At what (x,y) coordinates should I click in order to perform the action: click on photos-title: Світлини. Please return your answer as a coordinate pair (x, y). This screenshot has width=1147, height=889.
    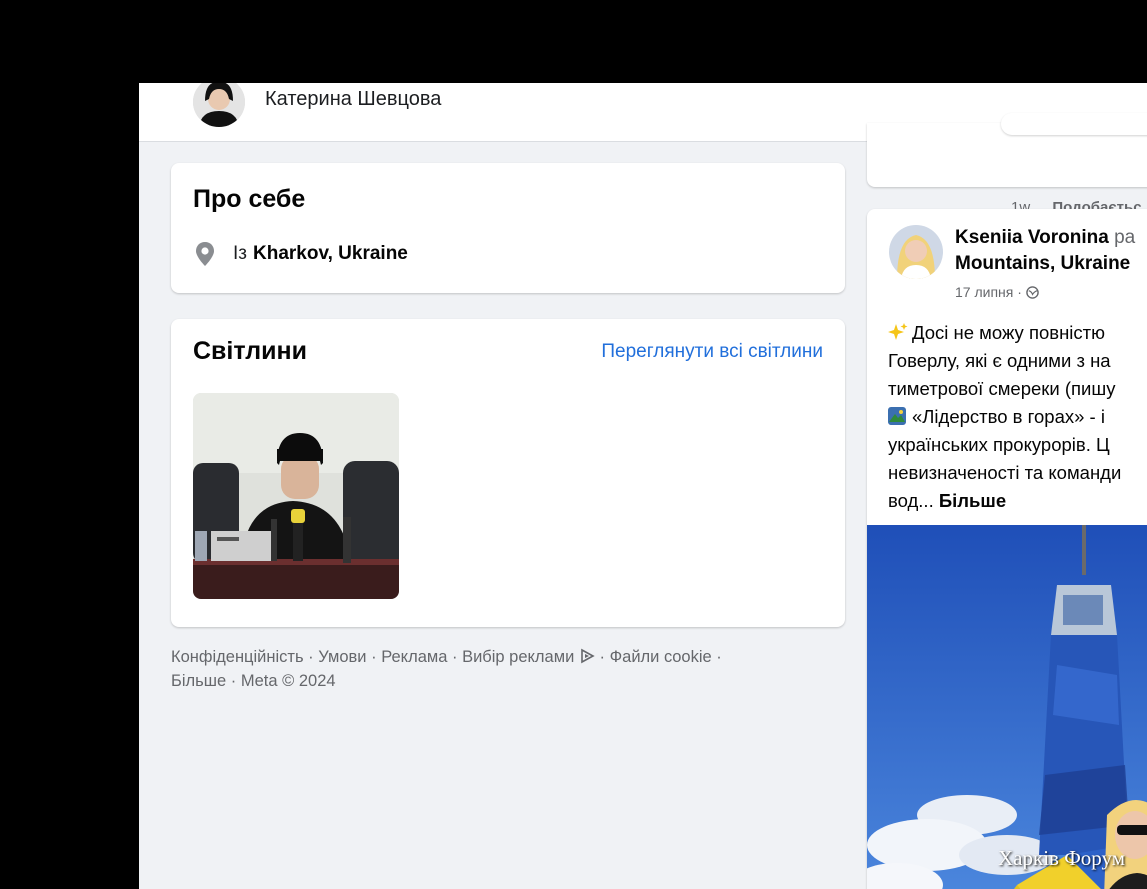
    Looking at the image, I should click on (250, 351).